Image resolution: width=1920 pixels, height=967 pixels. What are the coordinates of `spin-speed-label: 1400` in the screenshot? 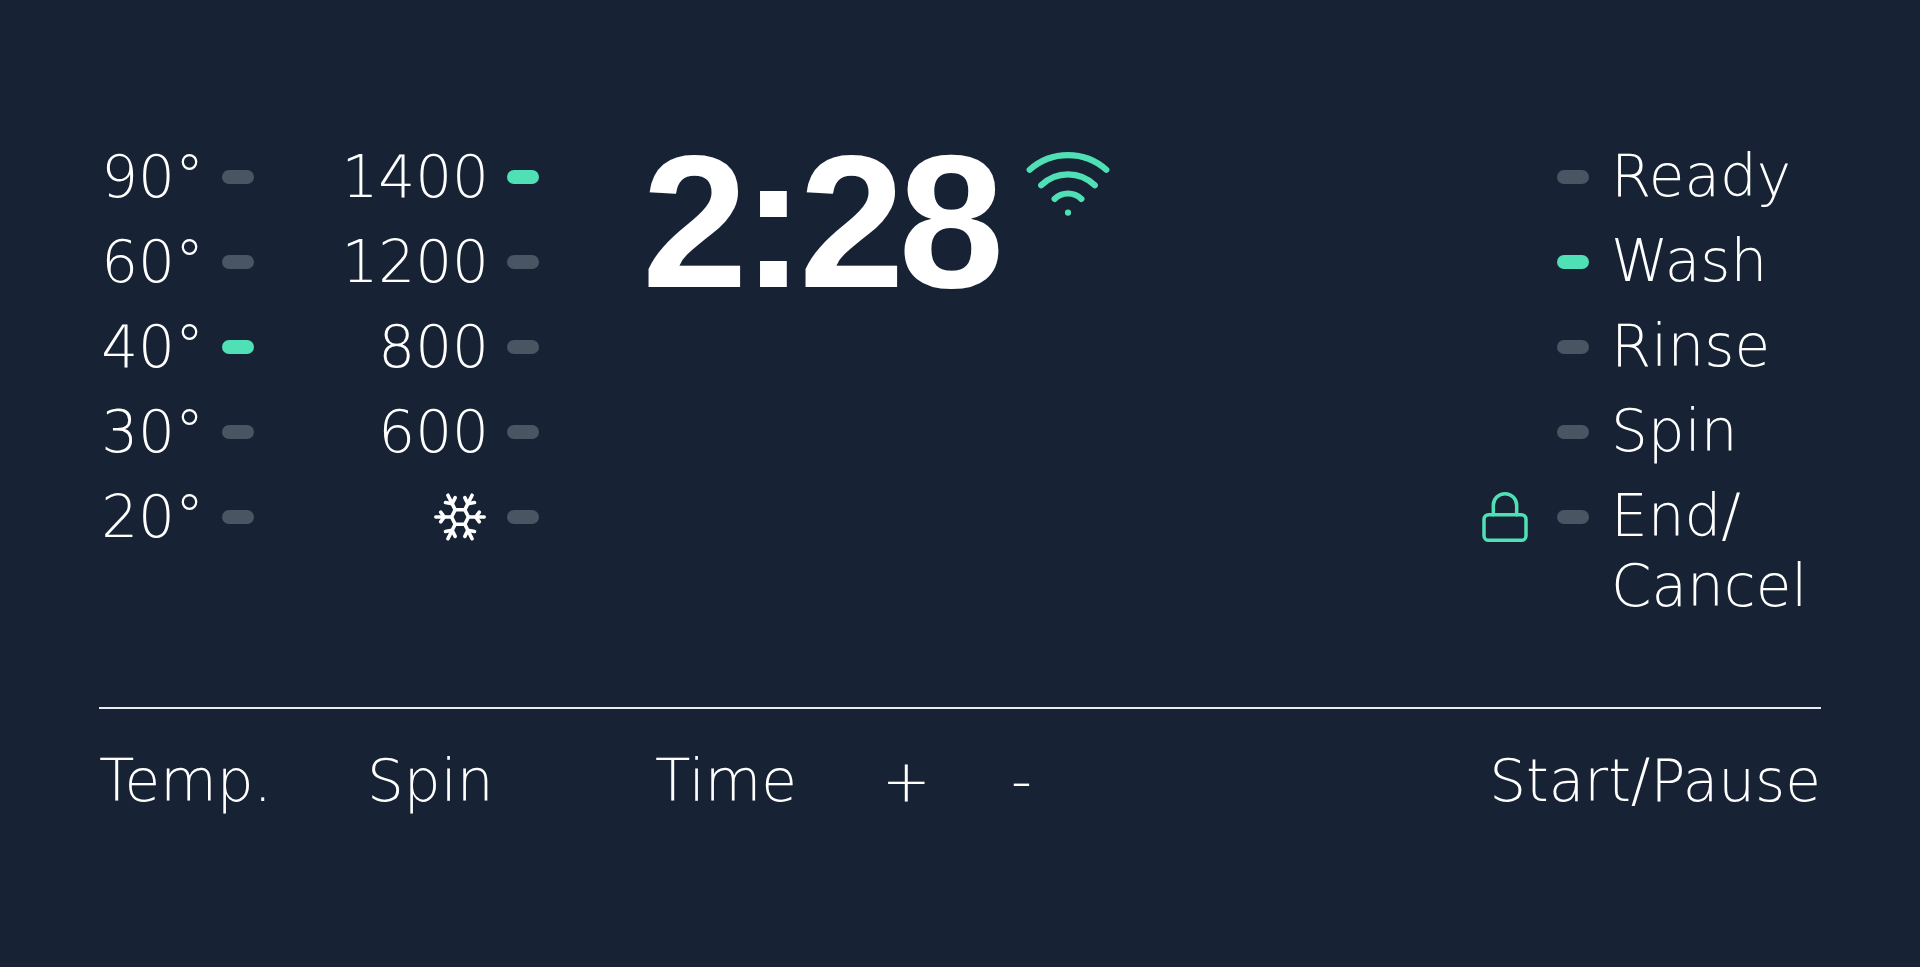 It's located at (414, 176).